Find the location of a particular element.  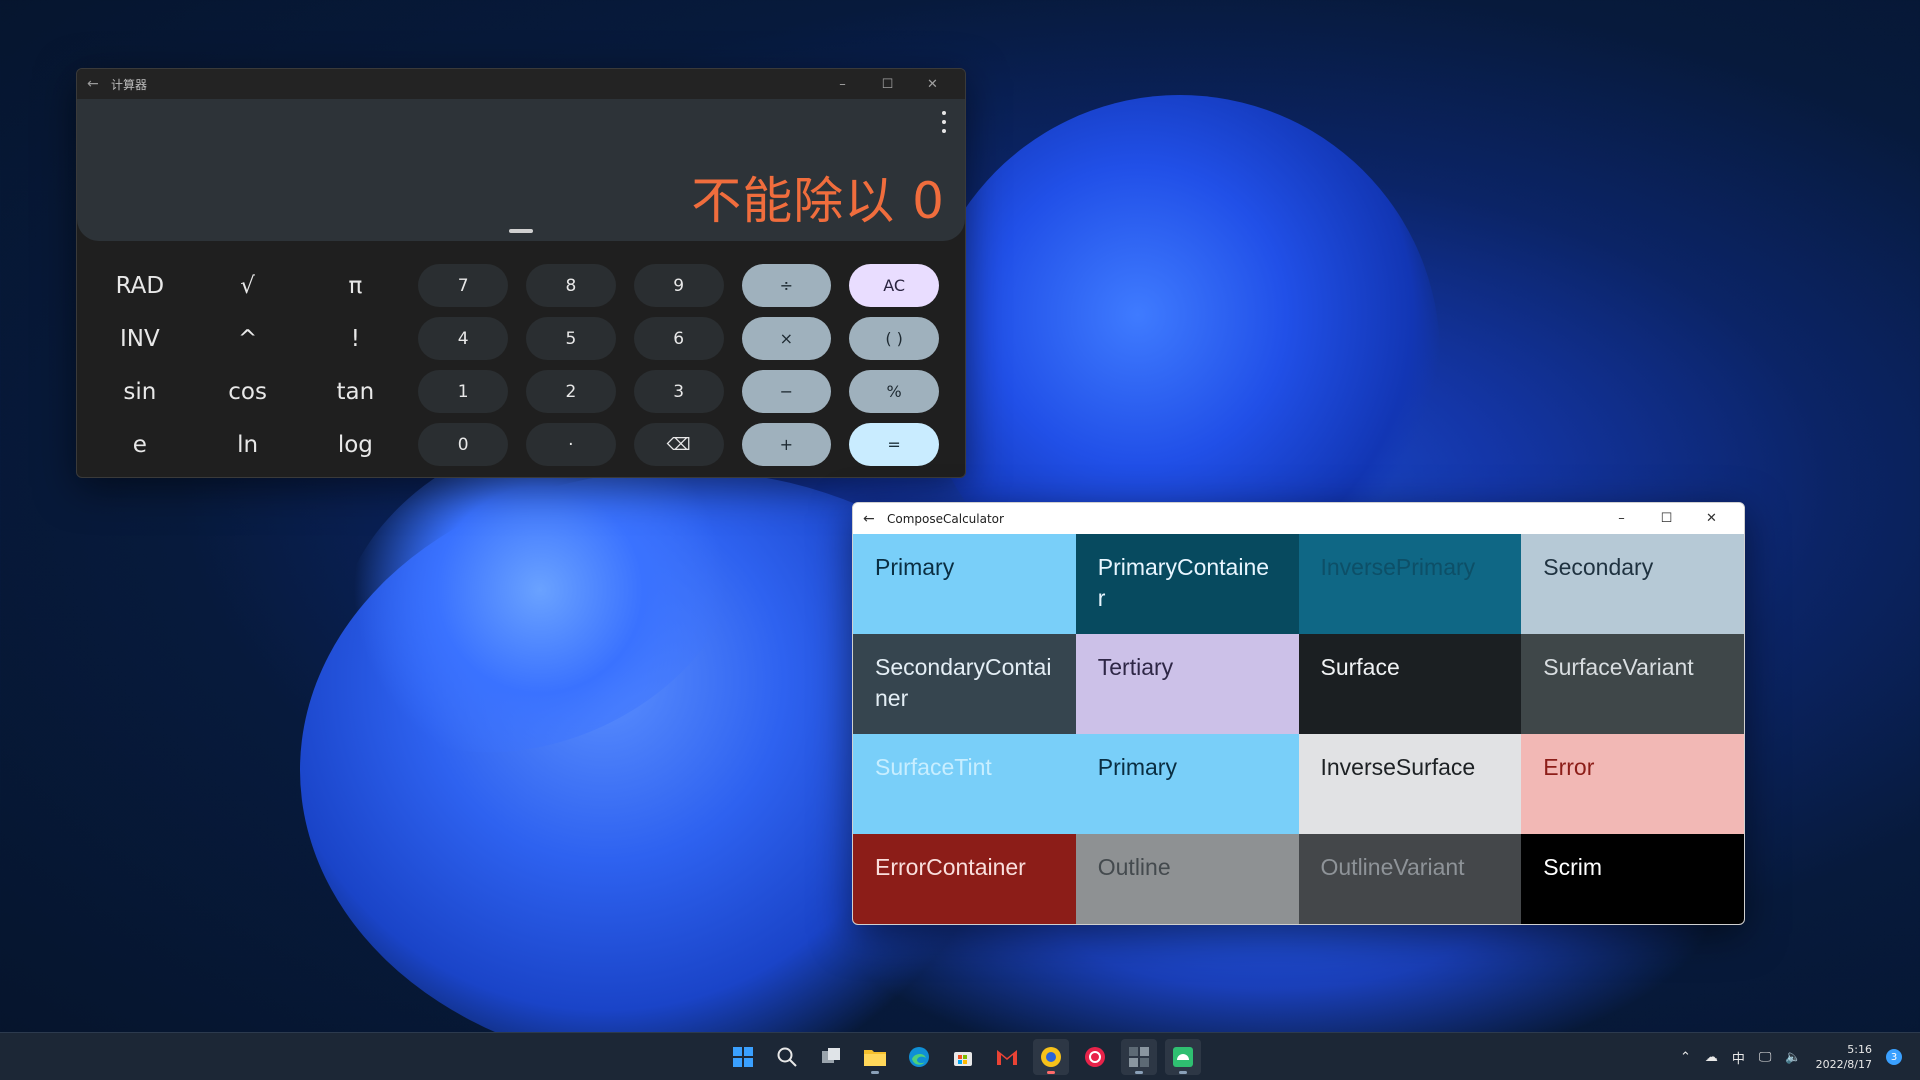

key-op: × is located at coordinates (786, 338).